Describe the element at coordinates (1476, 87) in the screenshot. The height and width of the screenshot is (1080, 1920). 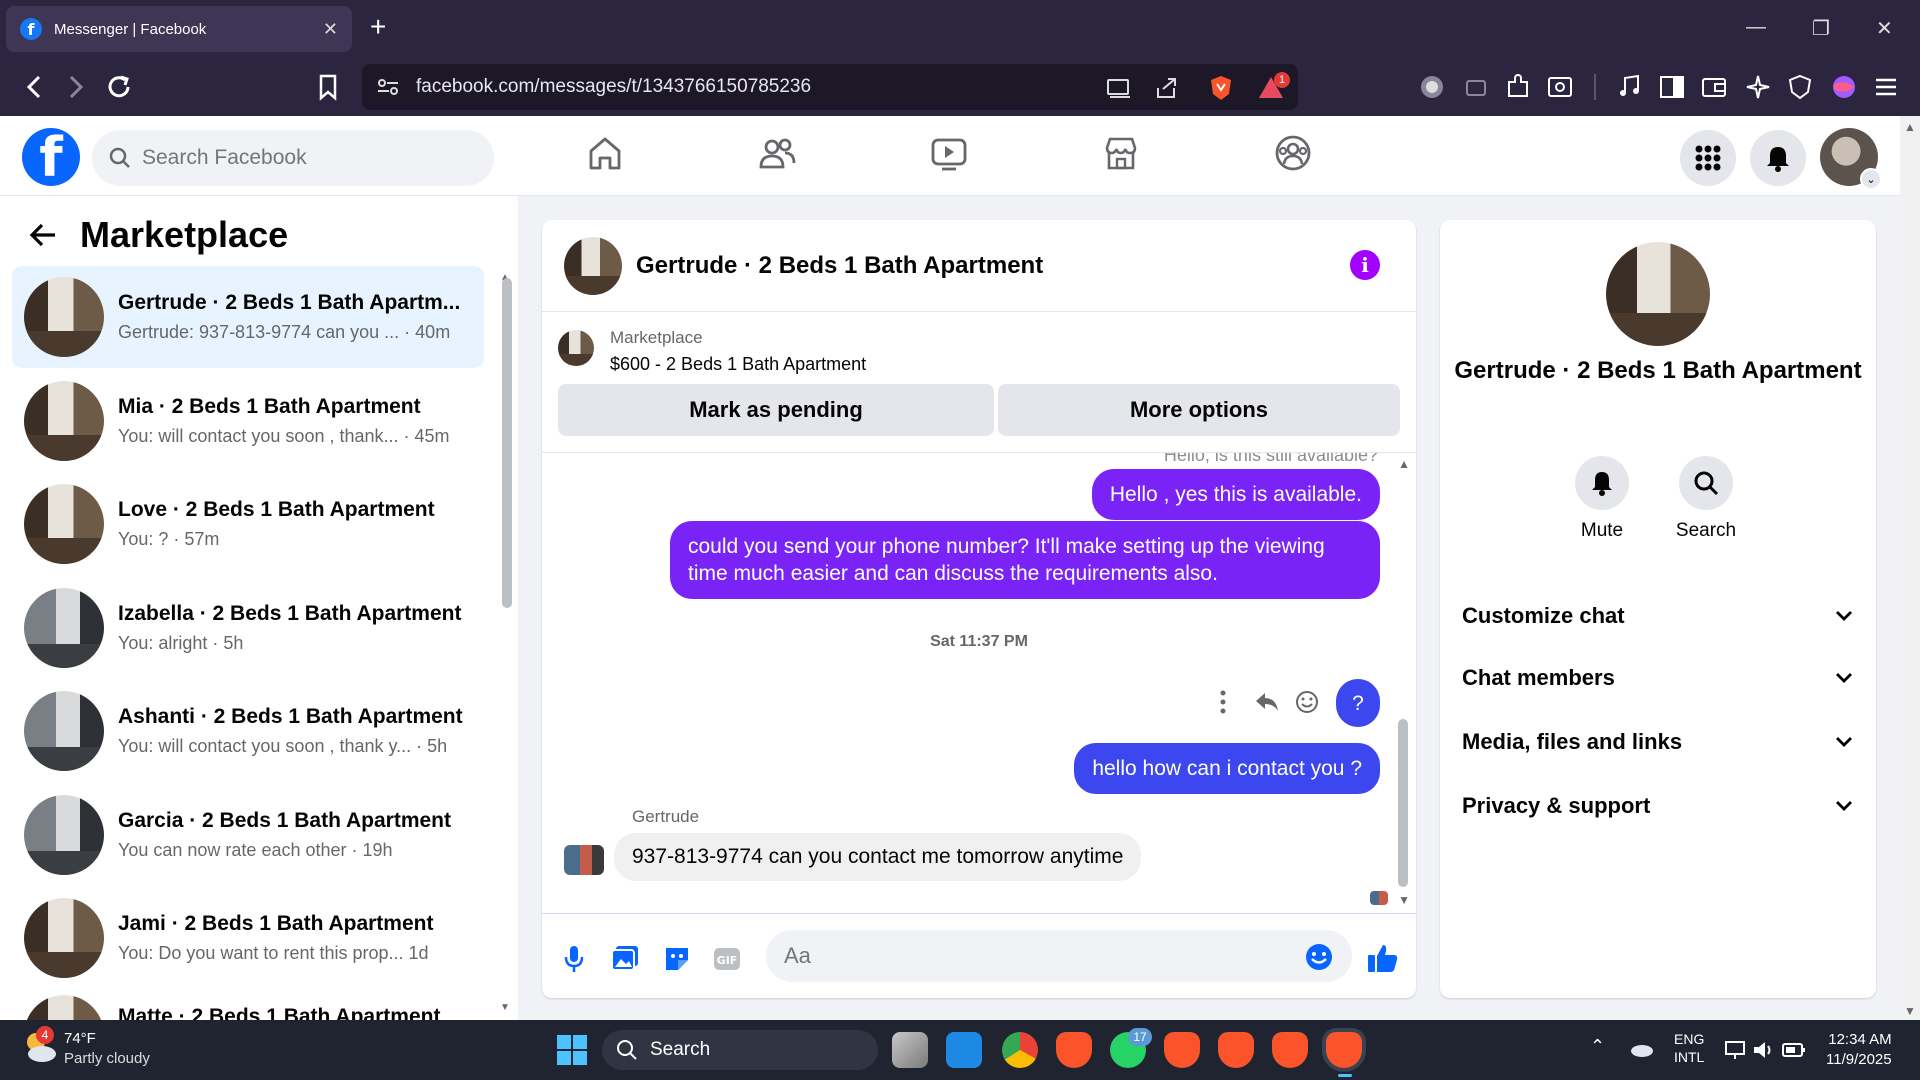
I see `wallet-ext-icon` at that location.